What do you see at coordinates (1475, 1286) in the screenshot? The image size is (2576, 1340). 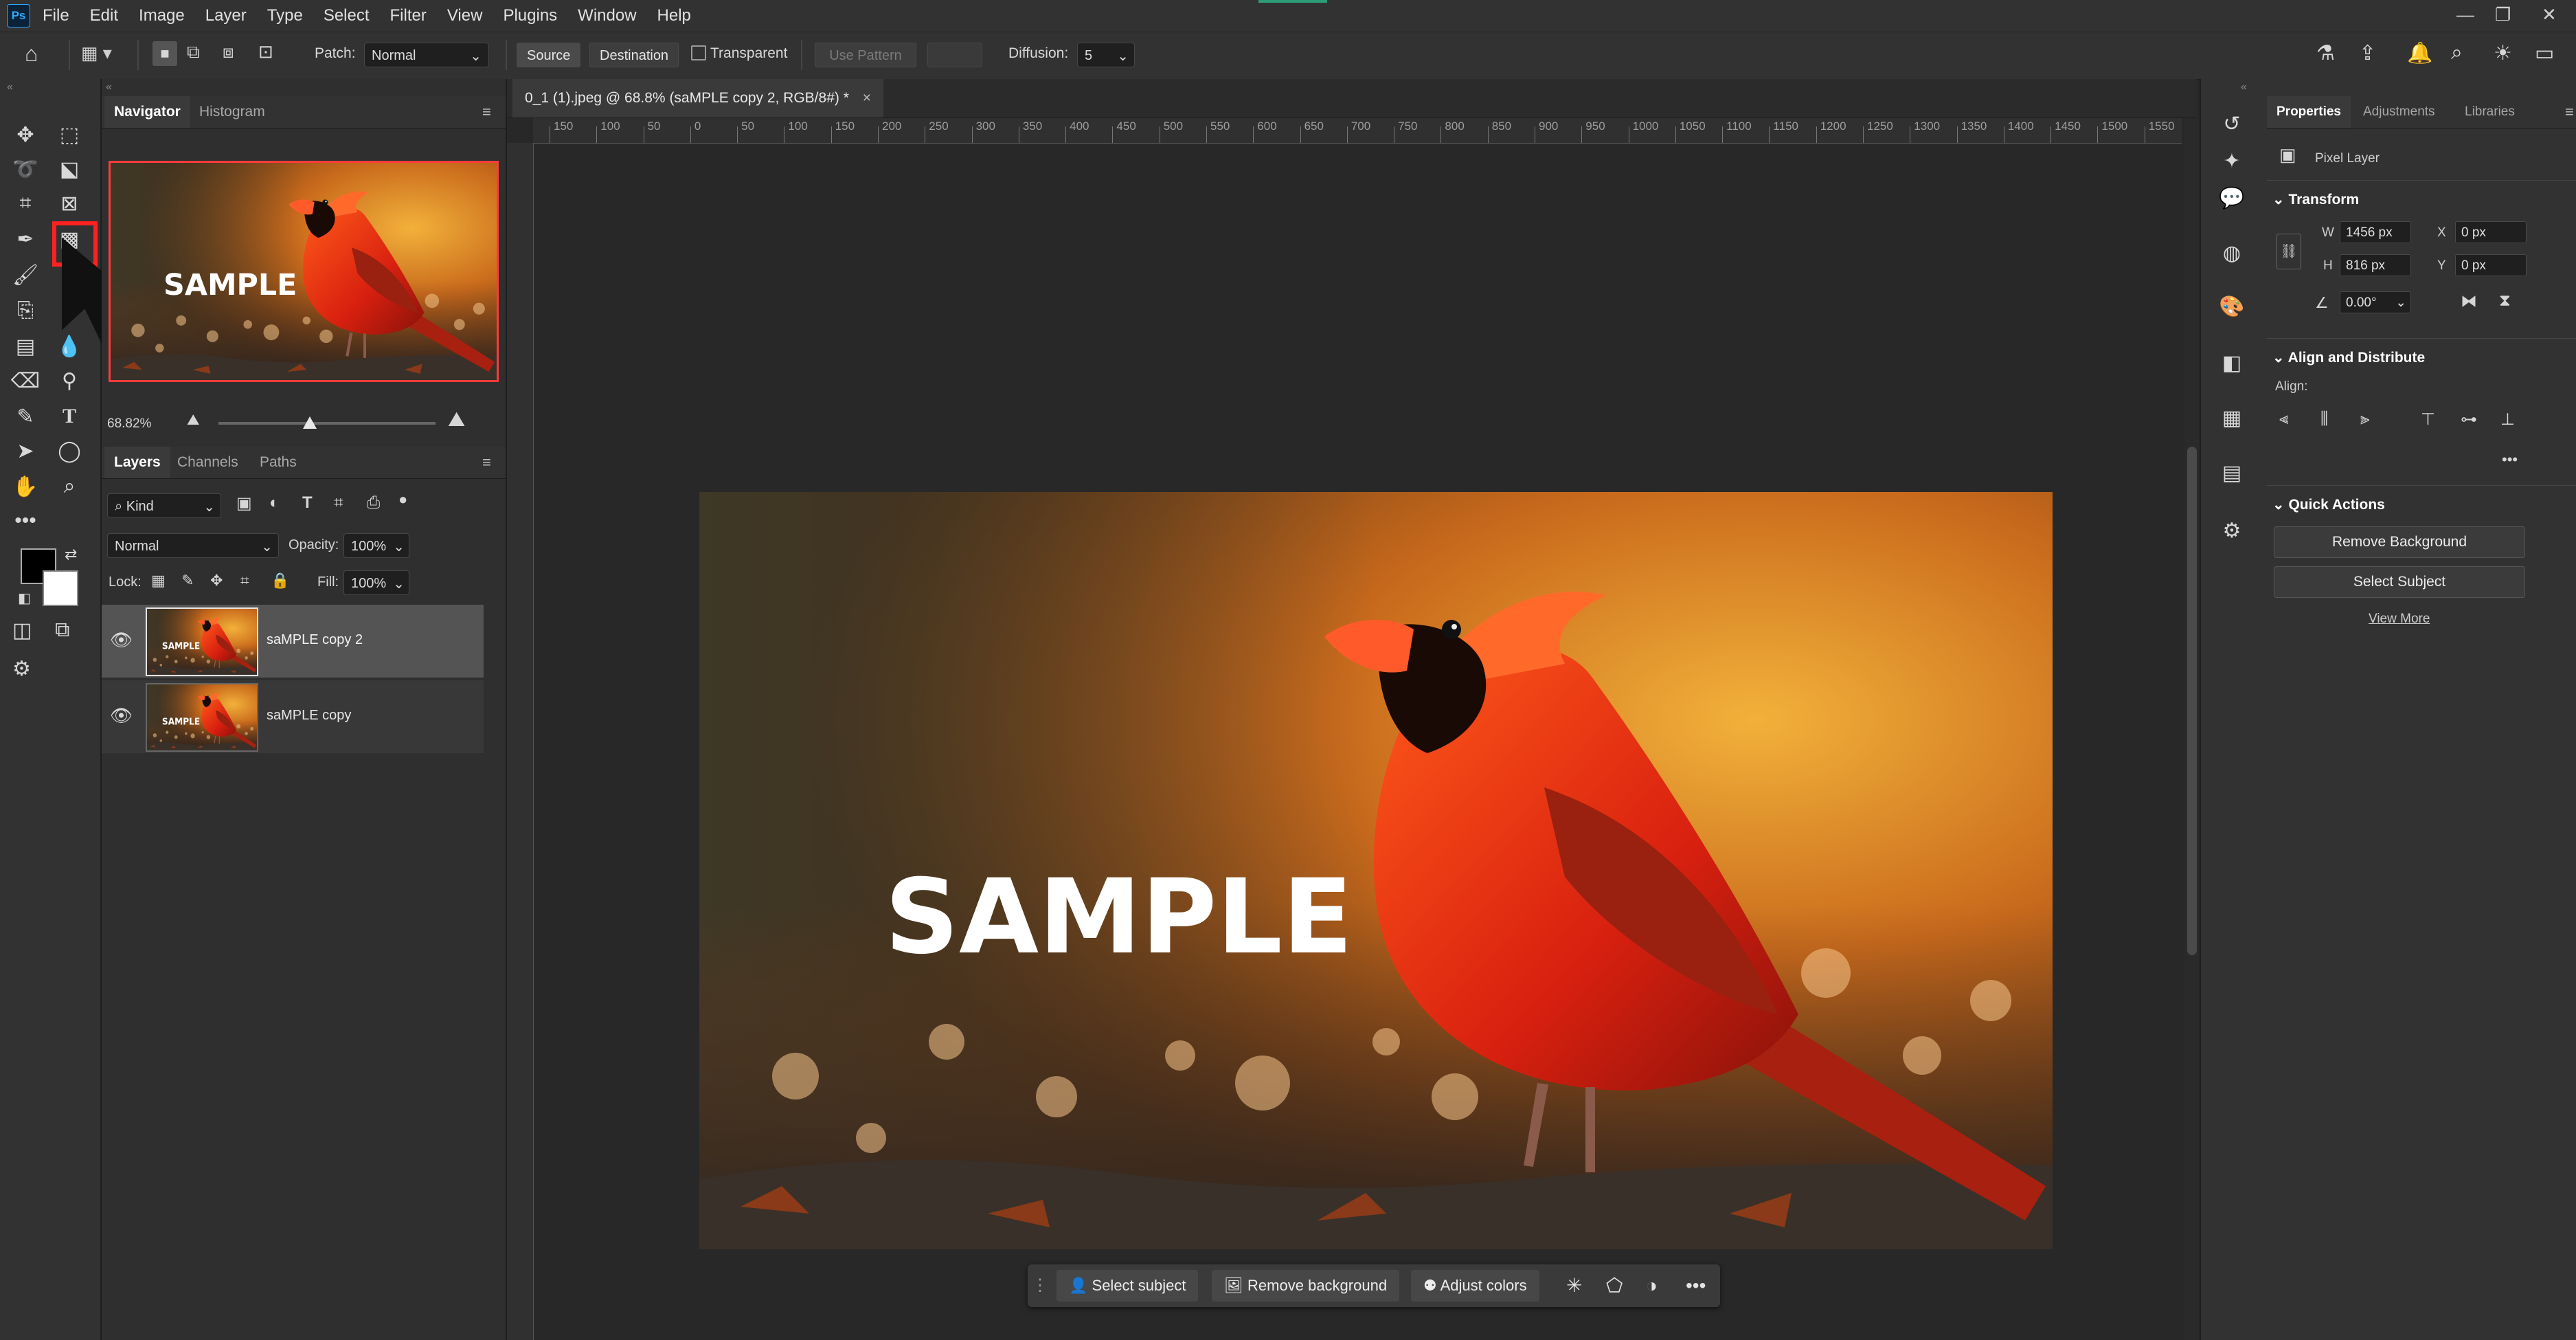 I see `adjust-colors-button: ⚉ Adjust colors` at bounding box center [1475, 1286].